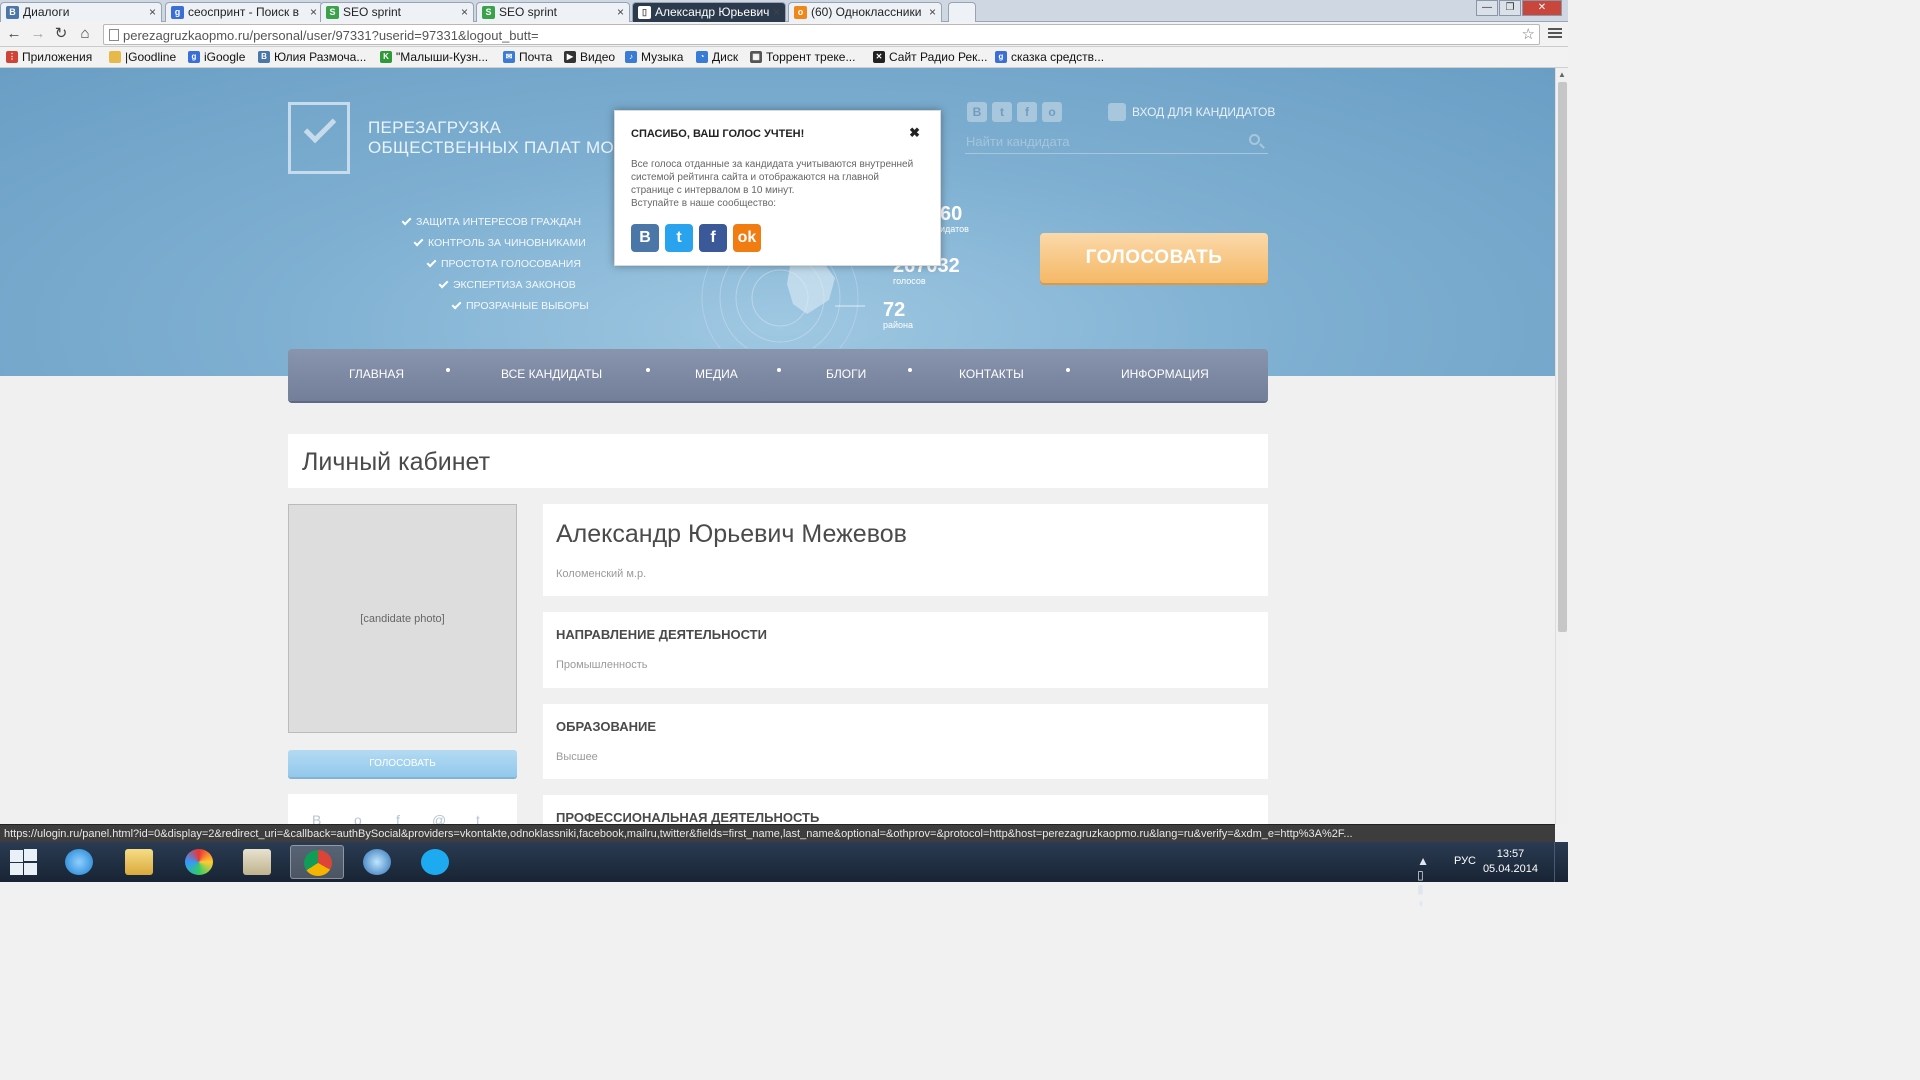  Describe the element at coordinates (1254, 139) in the screenshot. I see `search-icon` at that location.